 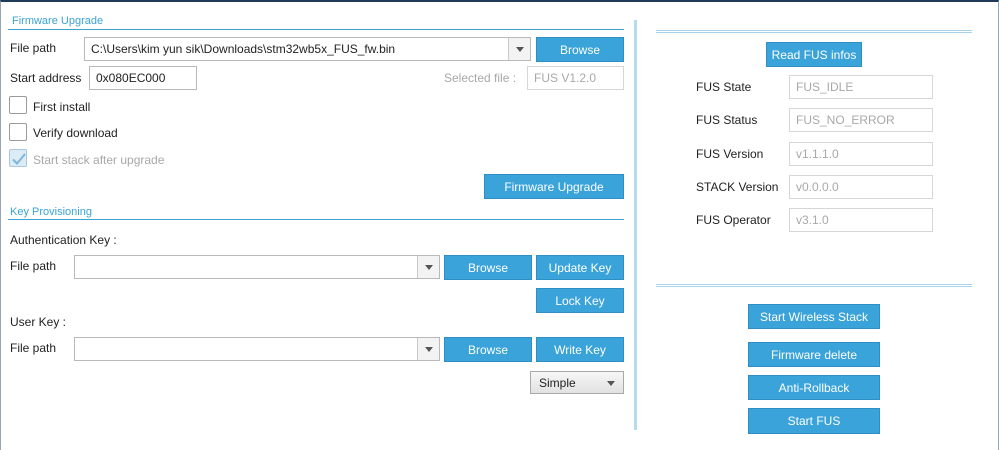 What do you see at coordinates (814, 31) in the screenshot?
I see `fus-info-top-divider` at bounding box center [814, 31].